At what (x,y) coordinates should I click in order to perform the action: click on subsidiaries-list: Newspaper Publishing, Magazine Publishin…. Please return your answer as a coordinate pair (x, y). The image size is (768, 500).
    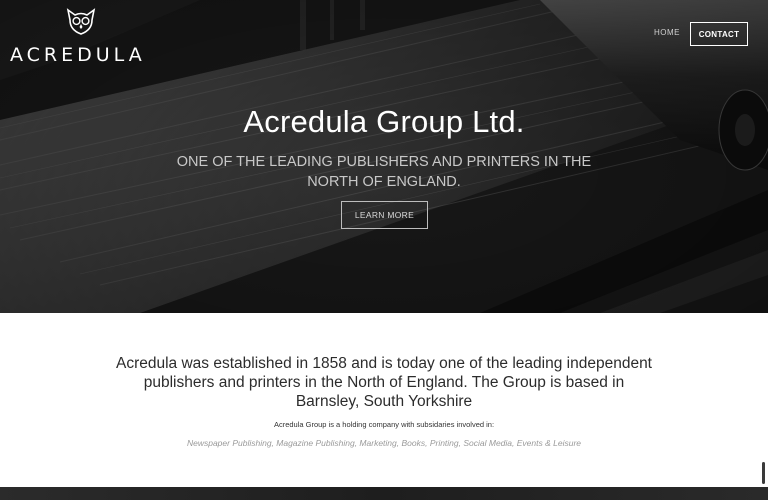
    Looking at the image, I should click on (384, 443).